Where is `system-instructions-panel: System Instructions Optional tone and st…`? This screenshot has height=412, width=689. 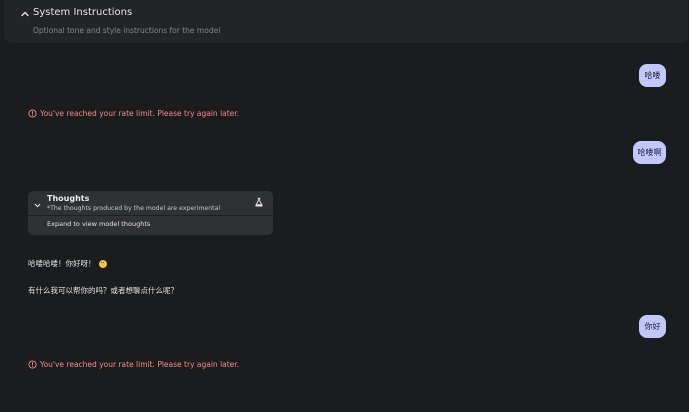
system-instructions-panel: System Instructions Optional tone and st… is located at coordinates (346, 21).